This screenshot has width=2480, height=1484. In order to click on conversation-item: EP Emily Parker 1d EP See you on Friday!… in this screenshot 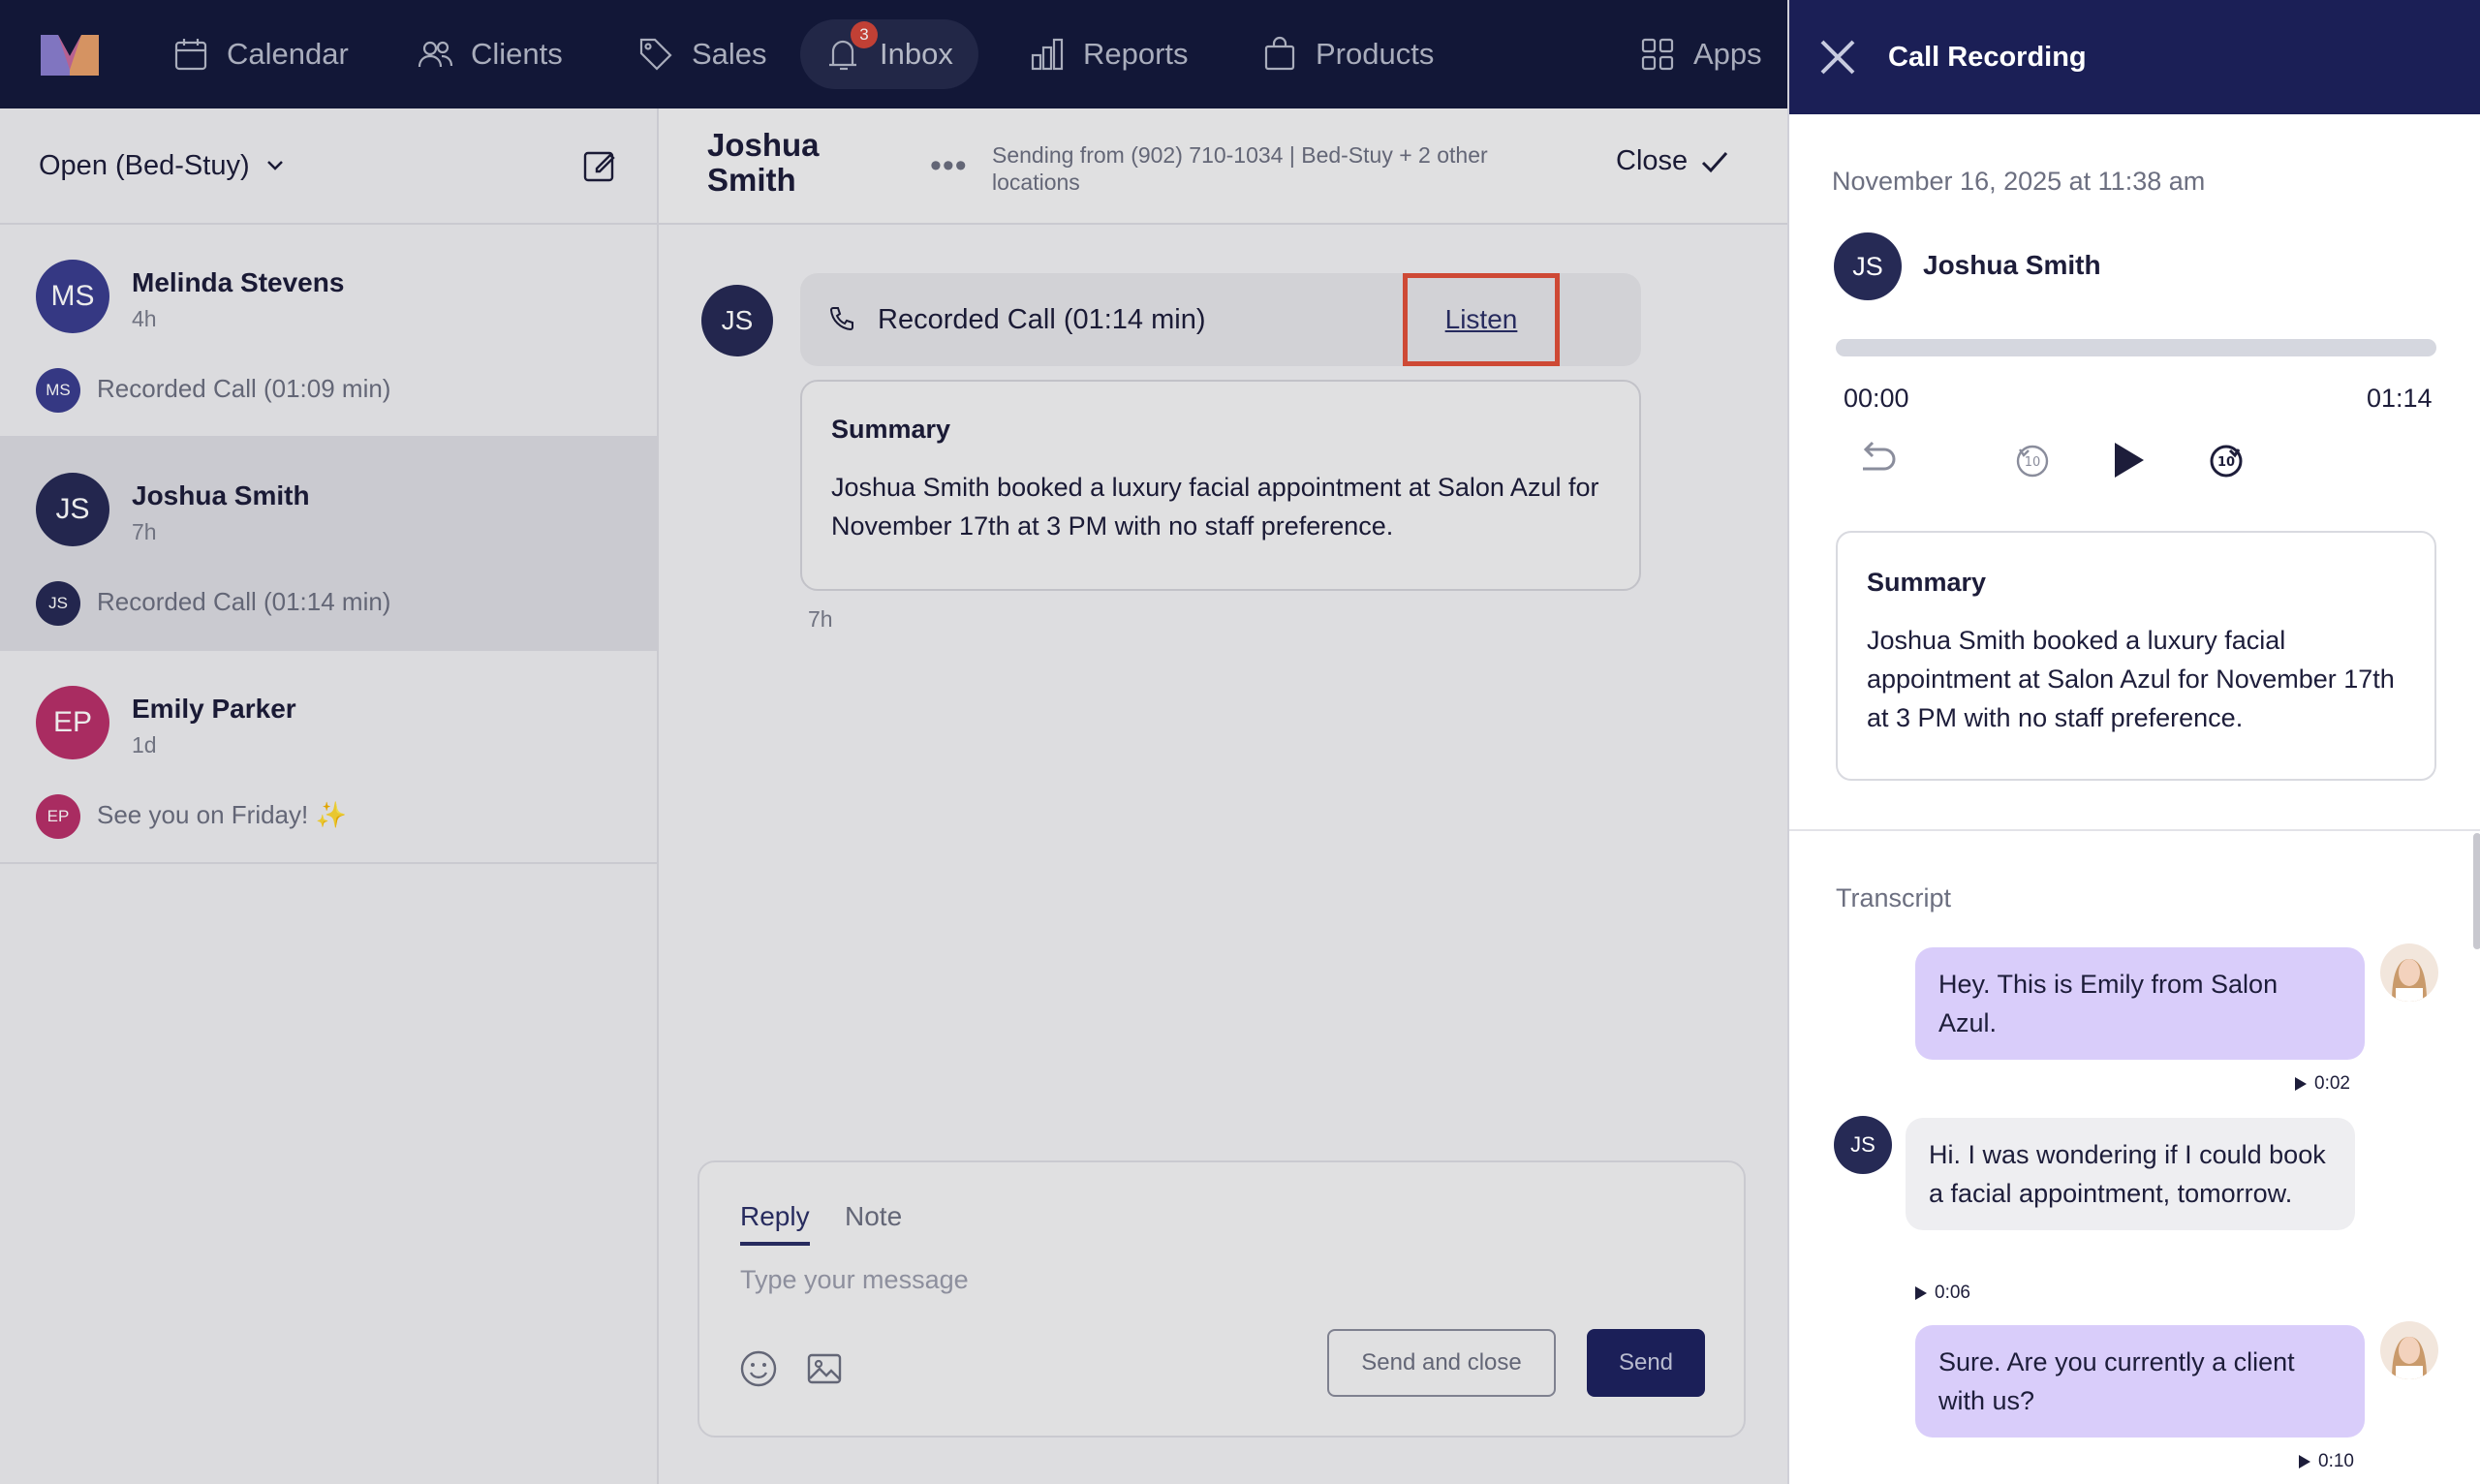, I will do `click(328, 757)`.